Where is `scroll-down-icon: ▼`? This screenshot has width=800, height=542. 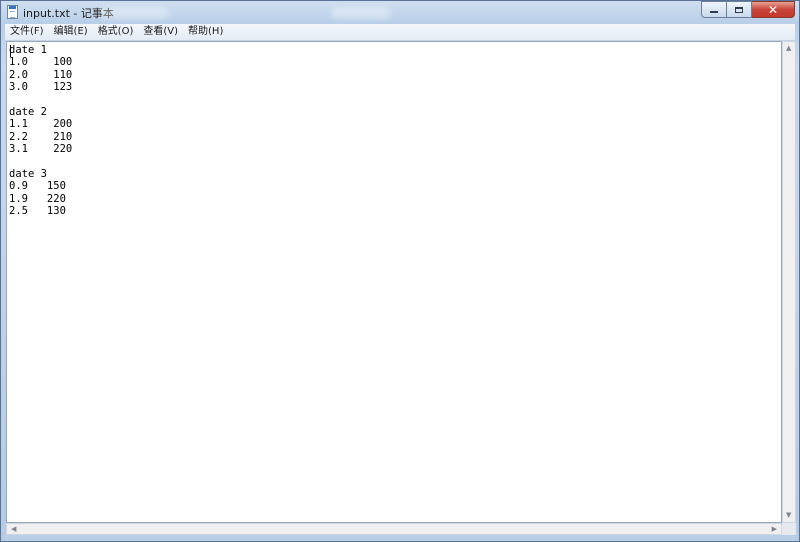 scroll-down-icon: ▼ is located at coordinates (788, 515).